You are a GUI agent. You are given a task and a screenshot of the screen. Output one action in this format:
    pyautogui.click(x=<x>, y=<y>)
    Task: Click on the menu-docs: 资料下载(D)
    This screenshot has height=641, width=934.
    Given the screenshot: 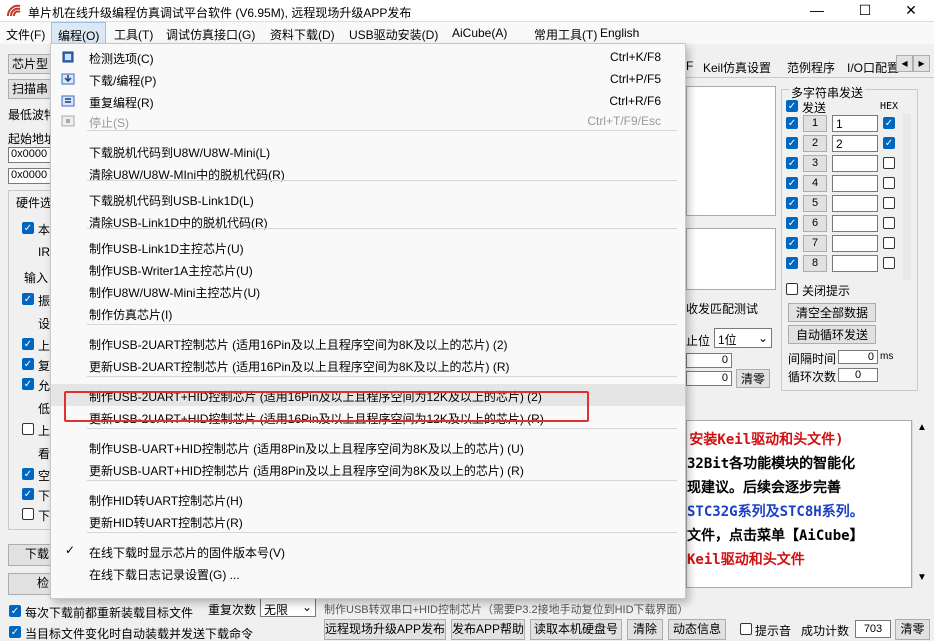 What is the action you would take?
    pyautogui.click(x=302, y=34)
    